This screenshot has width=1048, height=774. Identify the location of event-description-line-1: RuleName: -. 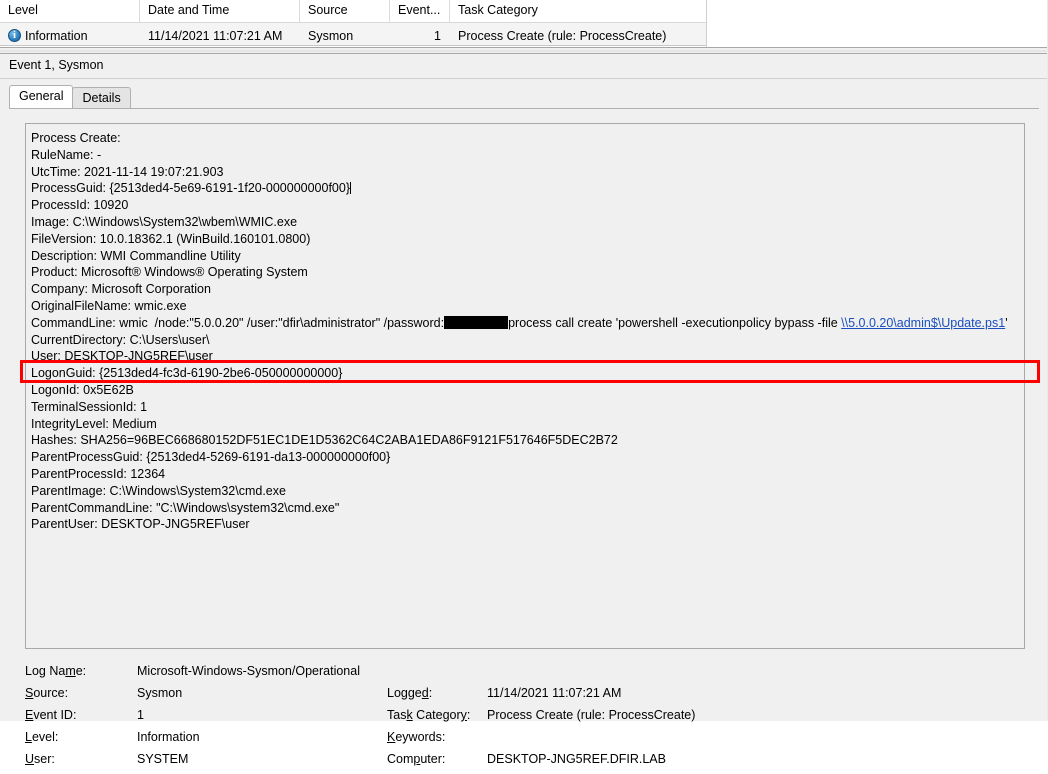
(66, 154).